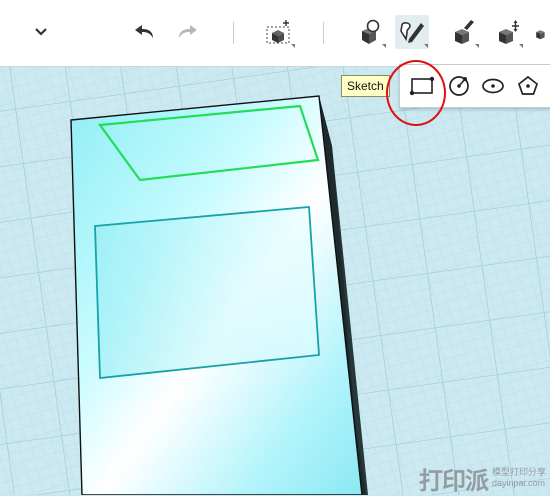 This screenshot has height=496, width=550. What do you see at coordinates (412, 32) in the screenshot?
I see `sketch-pen-icon` at bounding box center [412, 32].